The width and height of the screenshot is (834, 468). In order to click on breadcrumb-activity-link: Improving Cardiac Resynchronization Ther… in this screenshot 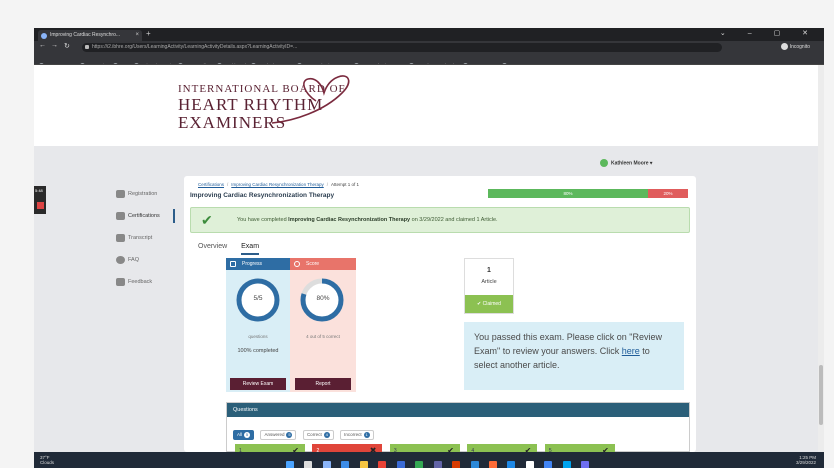, I will do `click(277, 184)`.